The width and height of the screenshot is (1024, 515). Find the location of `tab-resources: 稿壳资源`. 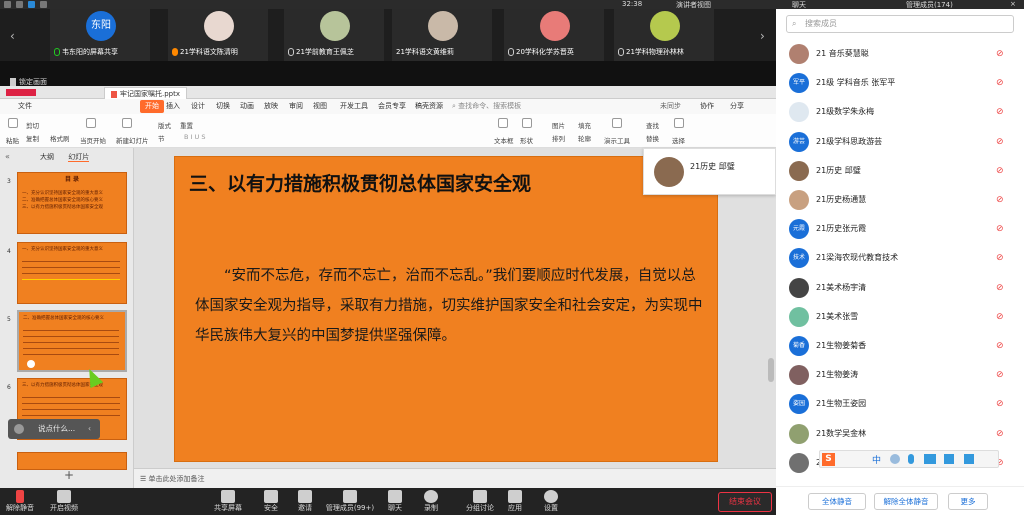

tab-resources: 稿壳资源 is located at coordinates (429, 106).